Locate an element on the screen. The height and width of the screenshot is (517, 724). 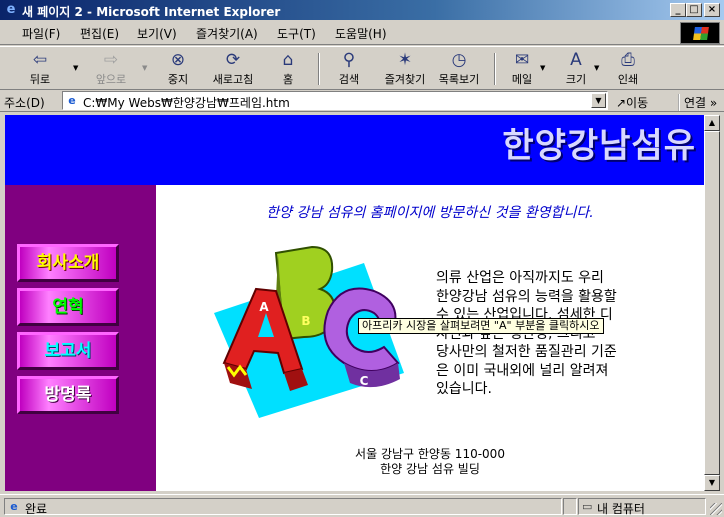
status-bar: e 완료 ▭ 내 컴퓨터 is located at coordinates (362, 505).